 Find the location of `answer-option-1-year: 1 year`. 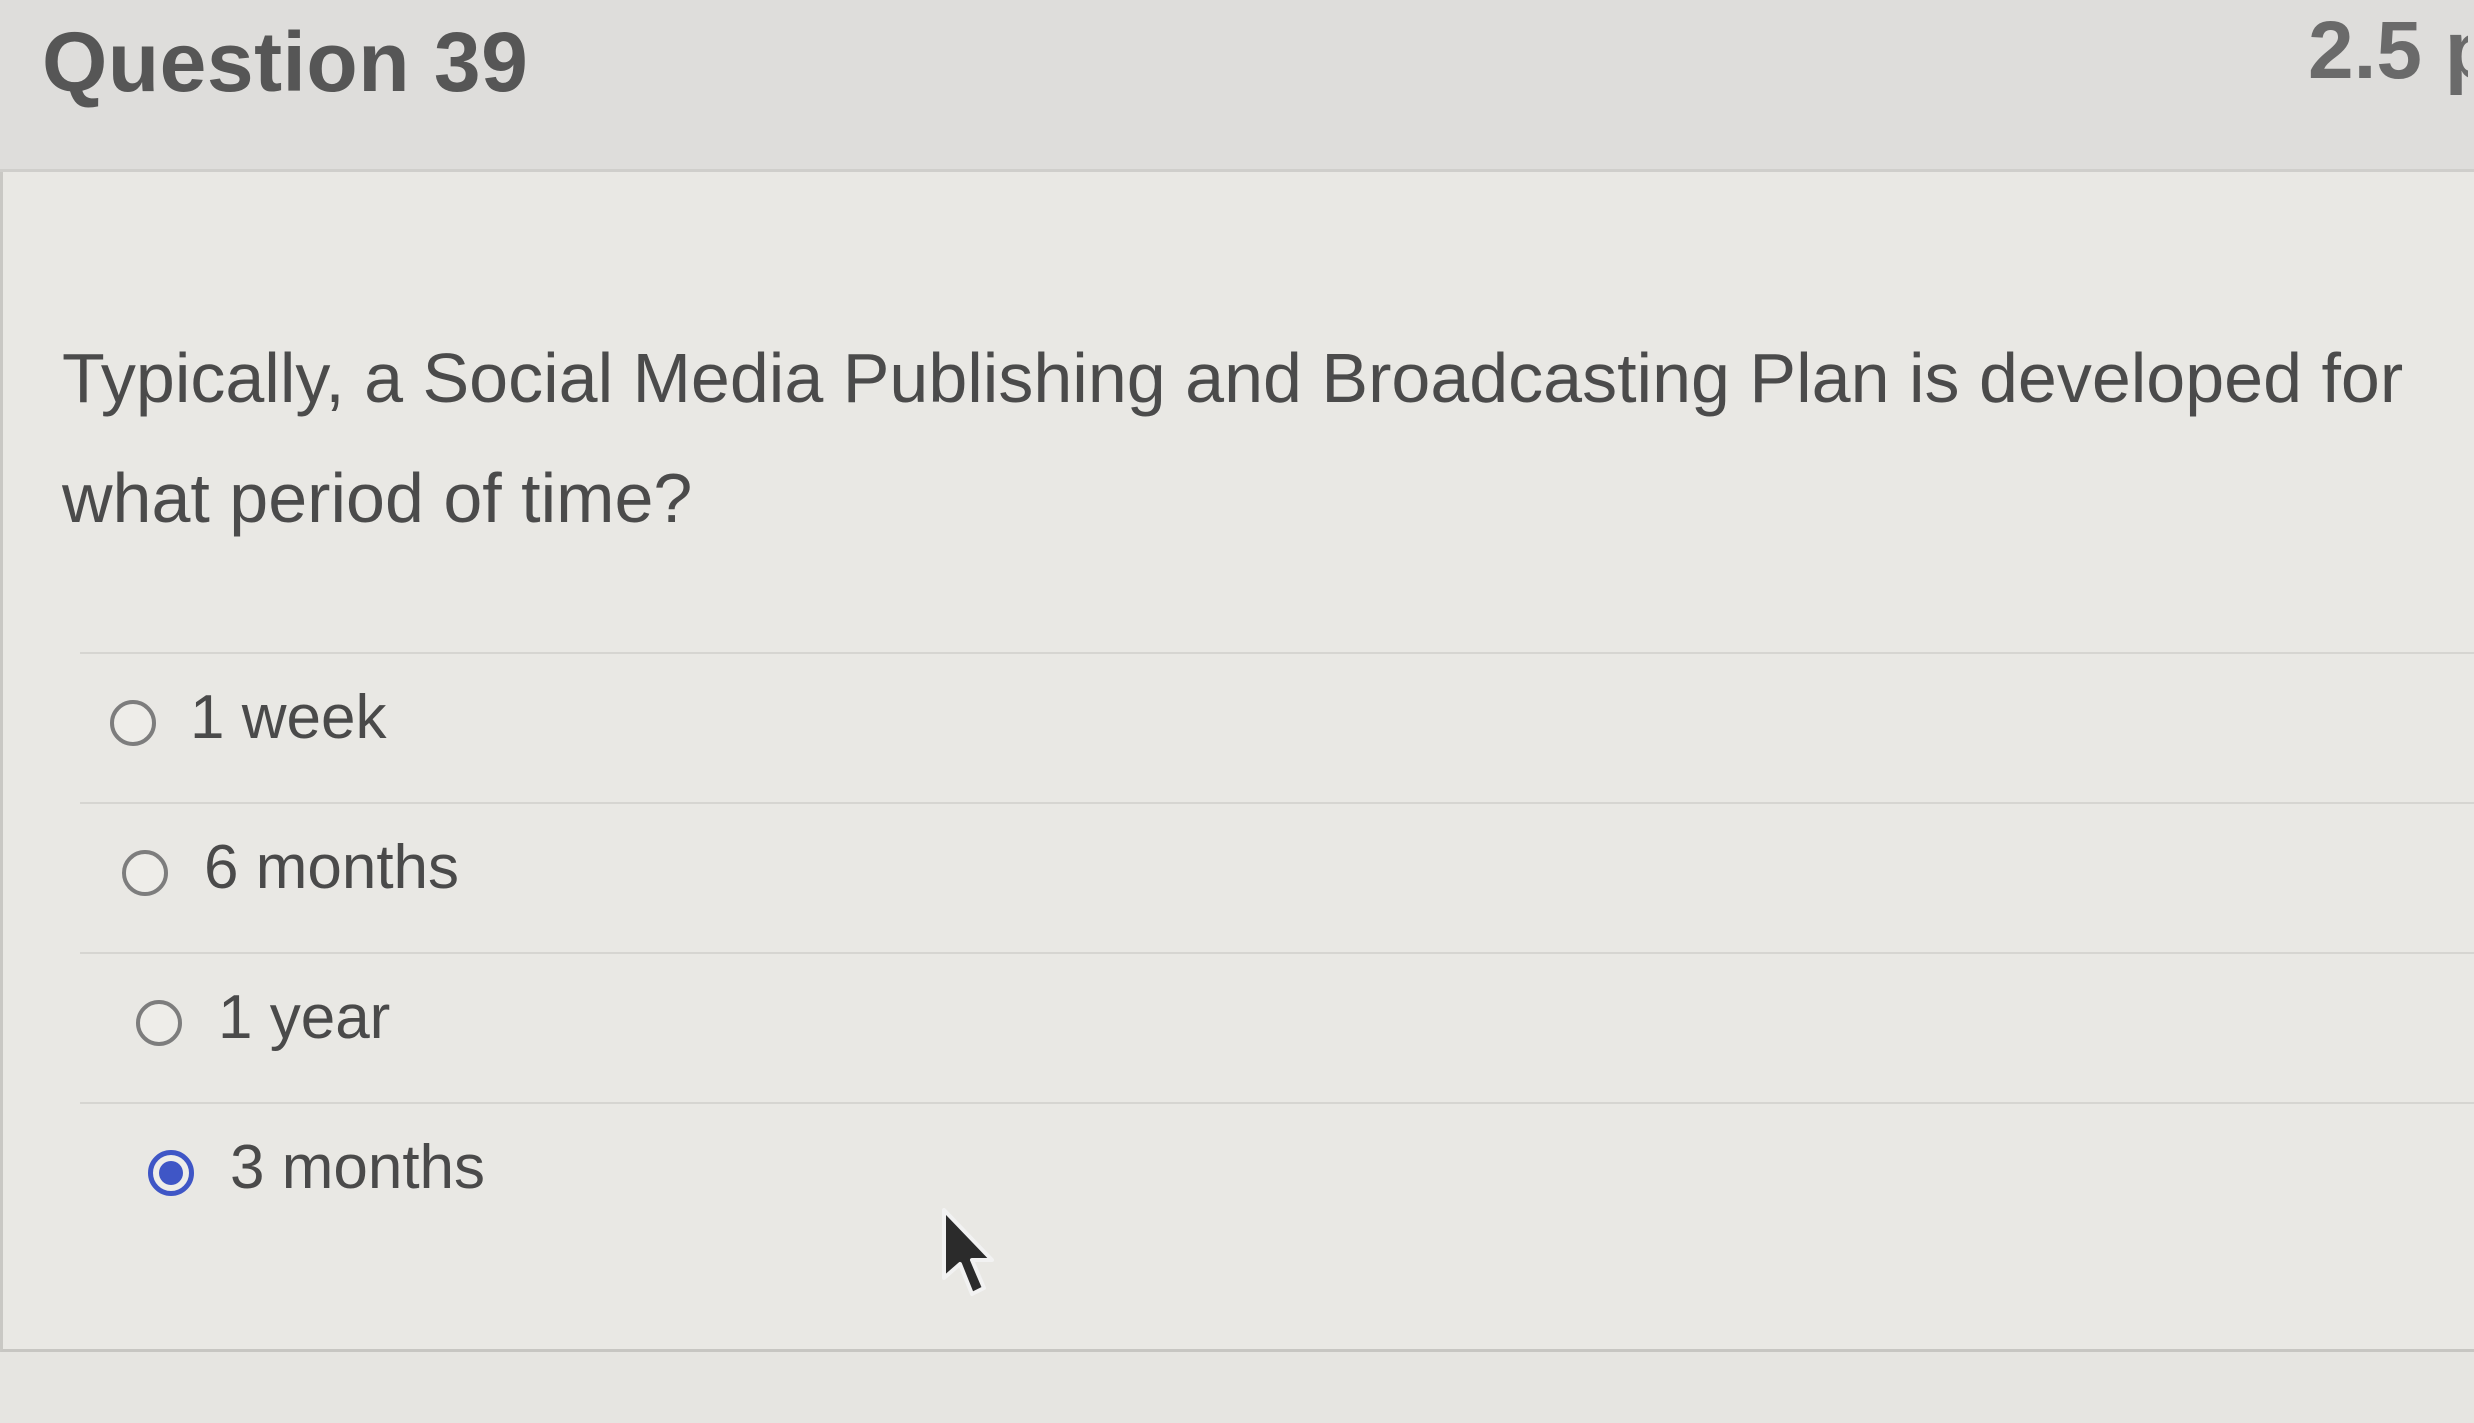

answer-option-1-year: 1 year is located at coordinates (1277, 1029).